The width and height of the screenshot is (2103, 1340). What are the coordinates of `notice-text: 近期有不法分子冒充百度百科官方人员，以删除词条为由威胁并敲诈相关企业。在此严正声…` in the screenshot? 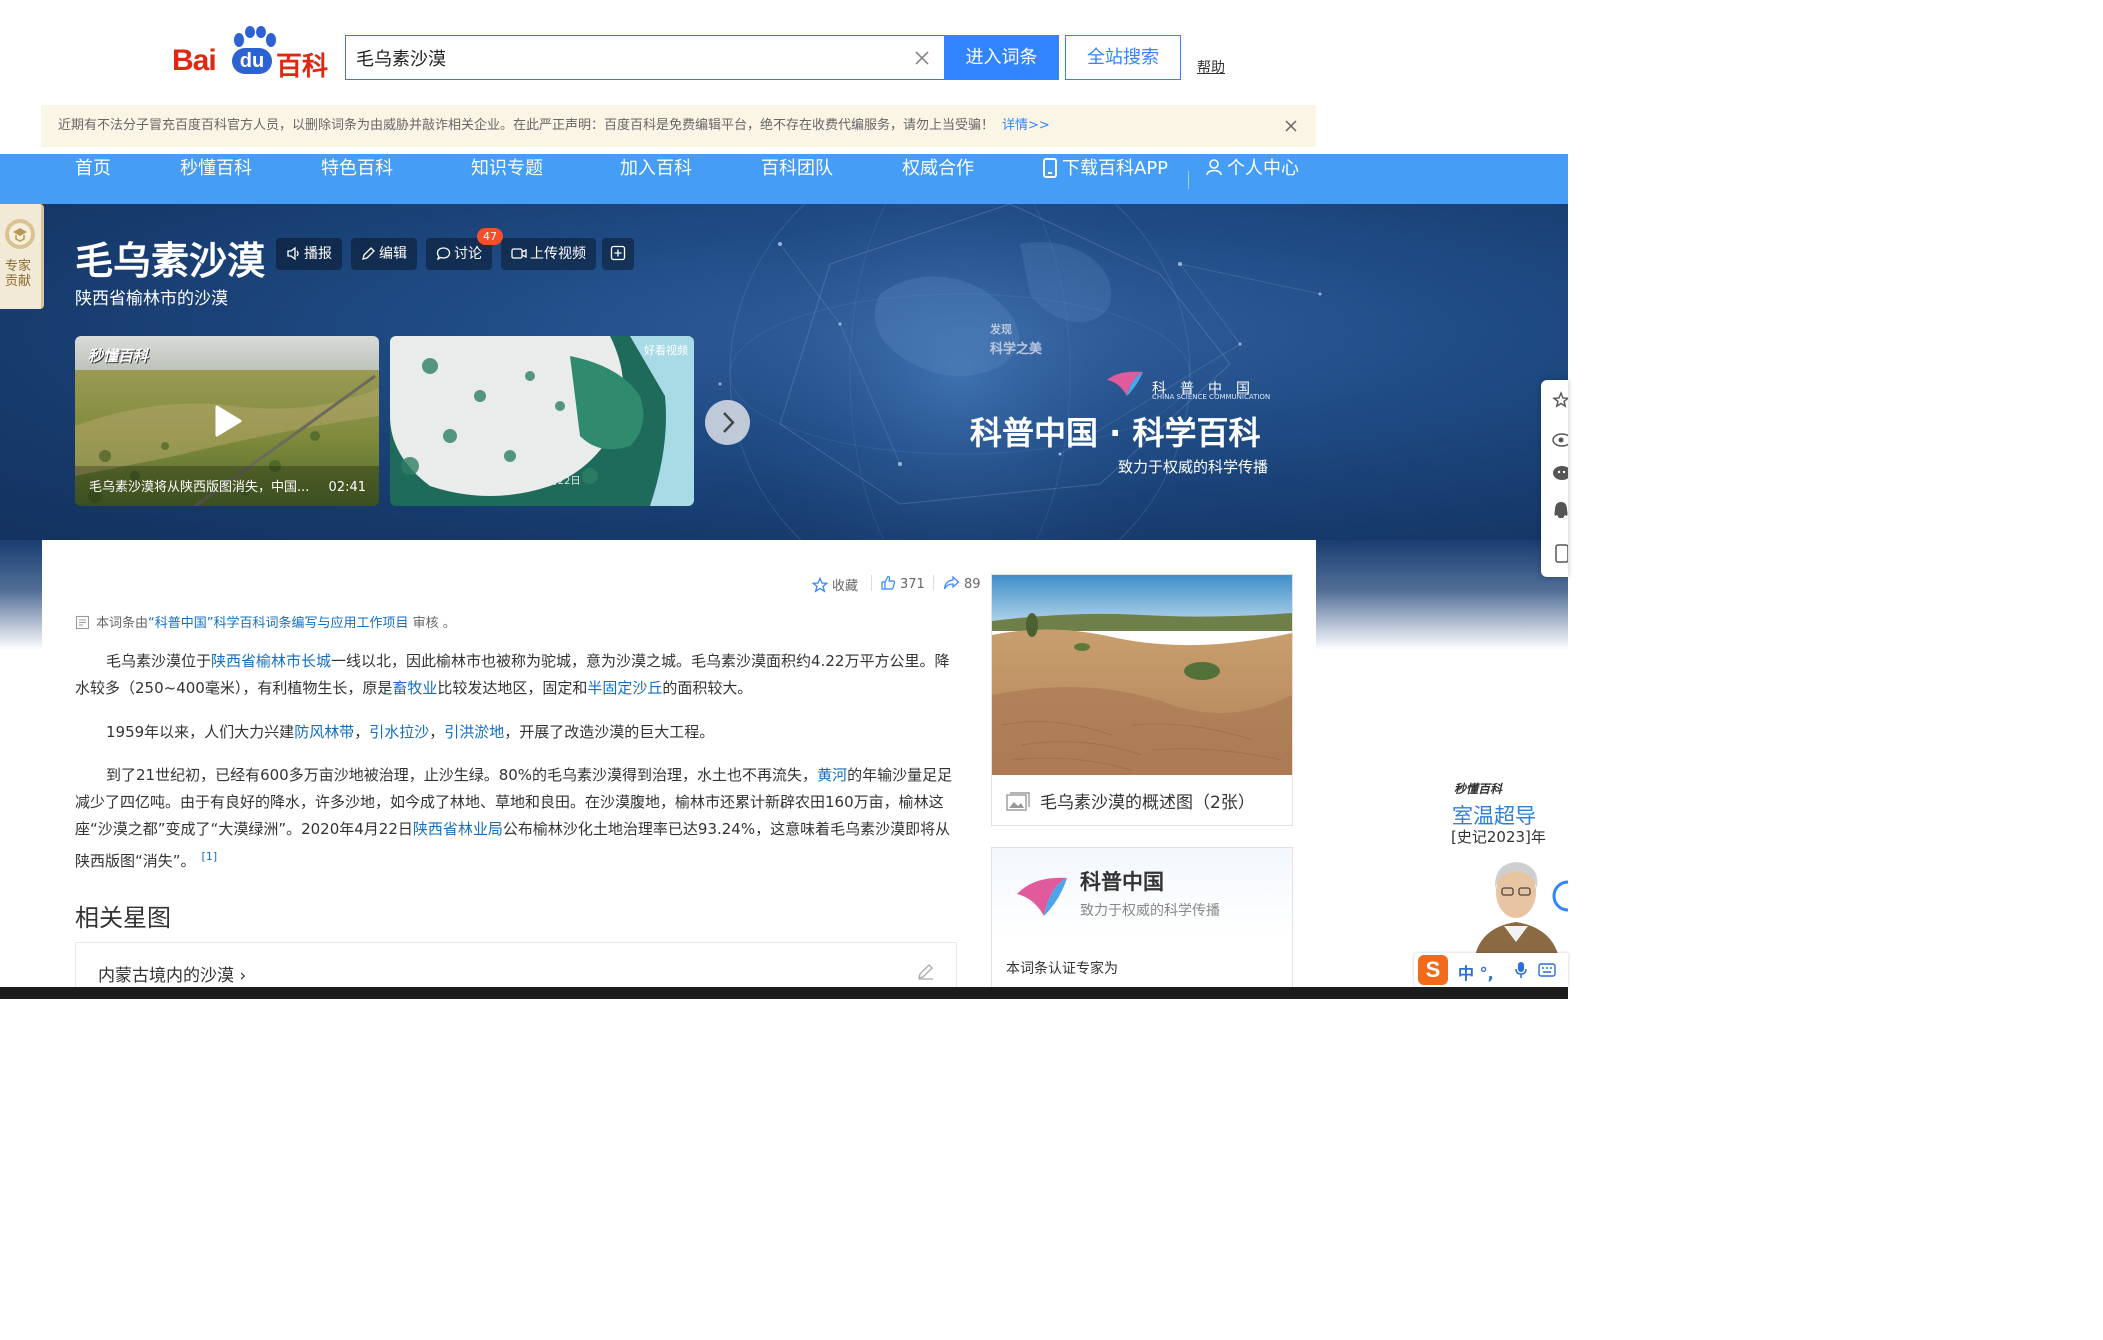 It's located at (526, 125).